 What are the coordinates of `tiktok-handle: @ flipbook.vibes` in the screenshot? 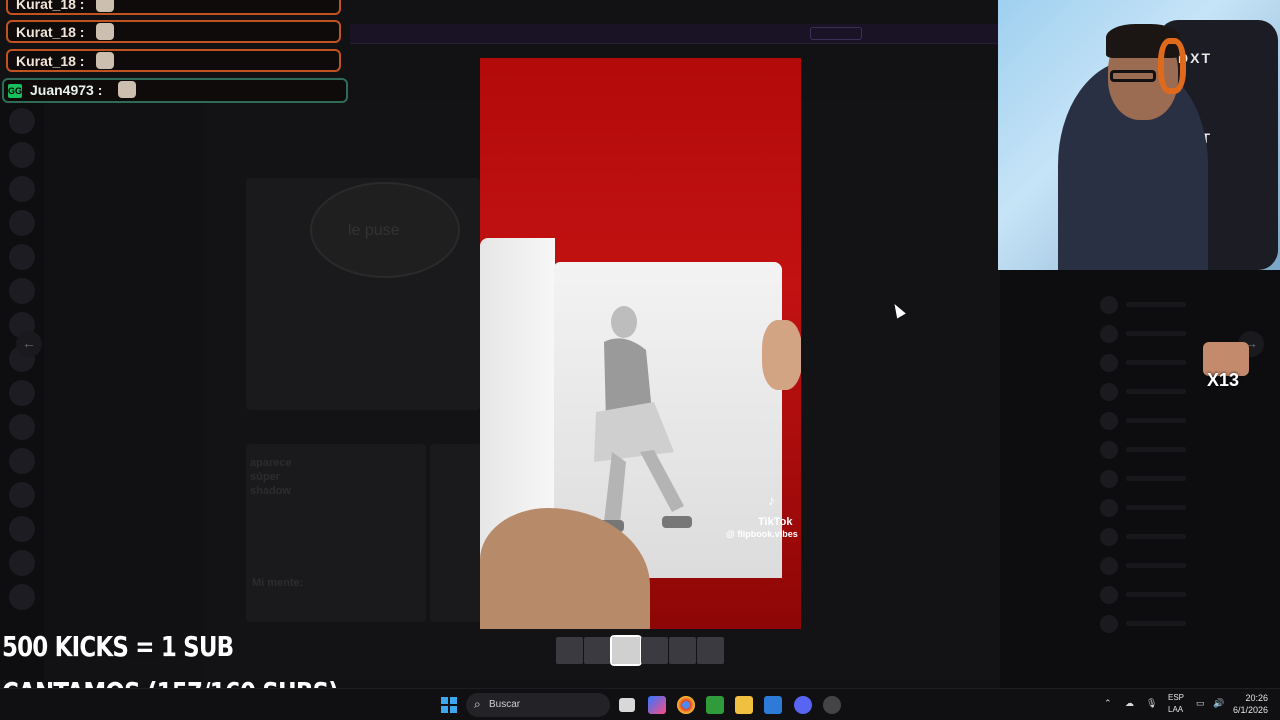 It's located at (762, 534).